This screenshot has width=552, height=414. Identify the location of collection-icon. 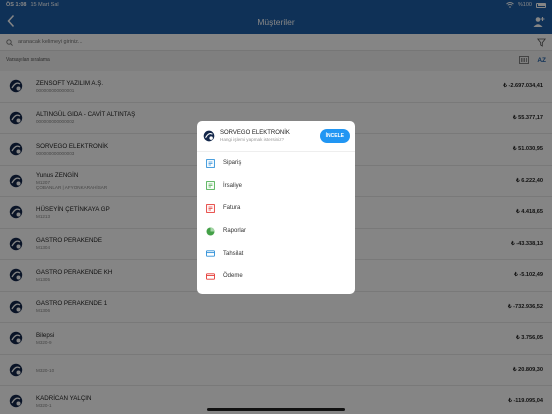
(210, 253).